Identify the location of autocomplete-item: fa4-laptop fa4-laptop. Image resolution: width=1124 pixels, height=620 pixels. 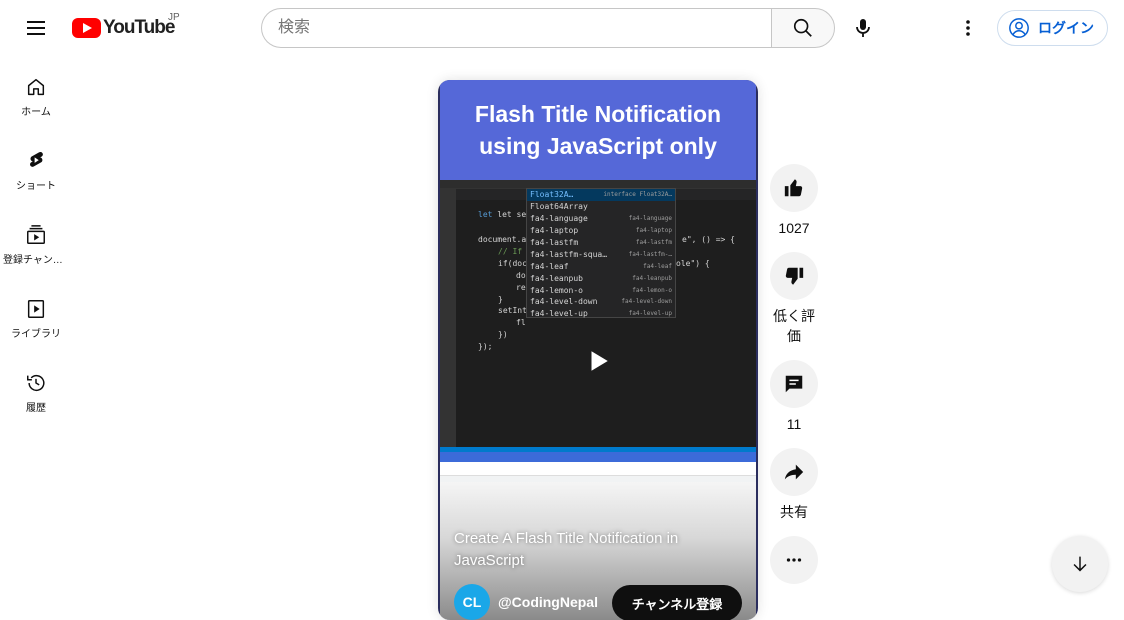
(601, 231).